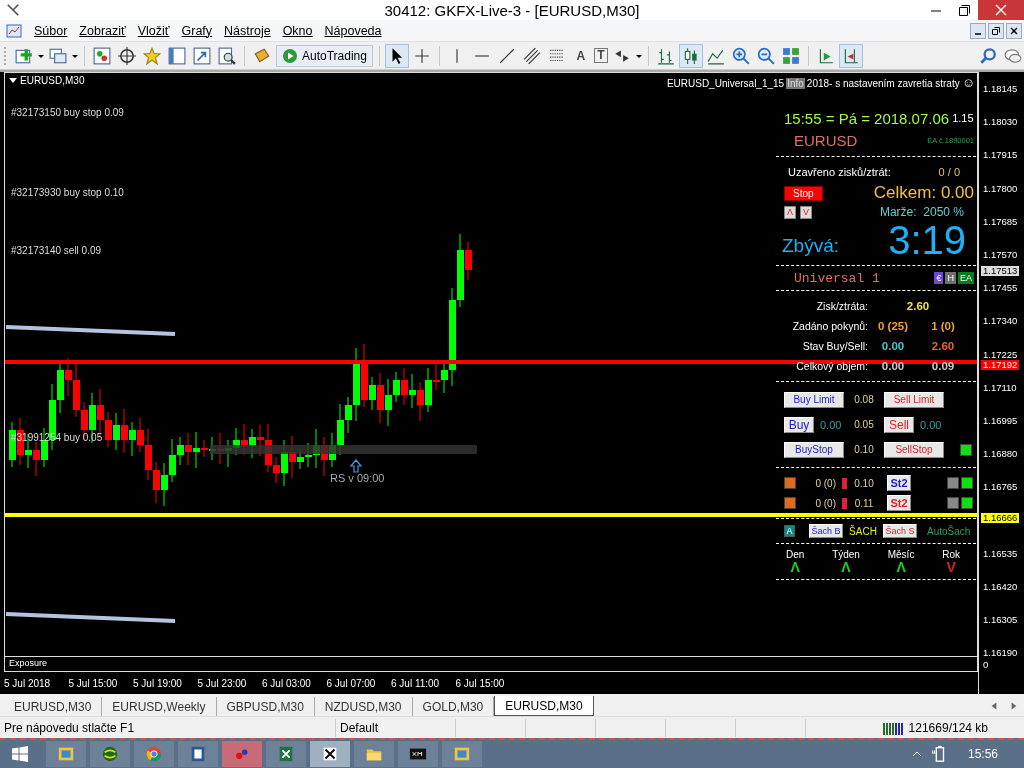 The height and width of the screenshot is (768, 1024). Describe the element at coordinates (1000, 487) in the screenshot. I see `price-label: 1.16765` at that location.